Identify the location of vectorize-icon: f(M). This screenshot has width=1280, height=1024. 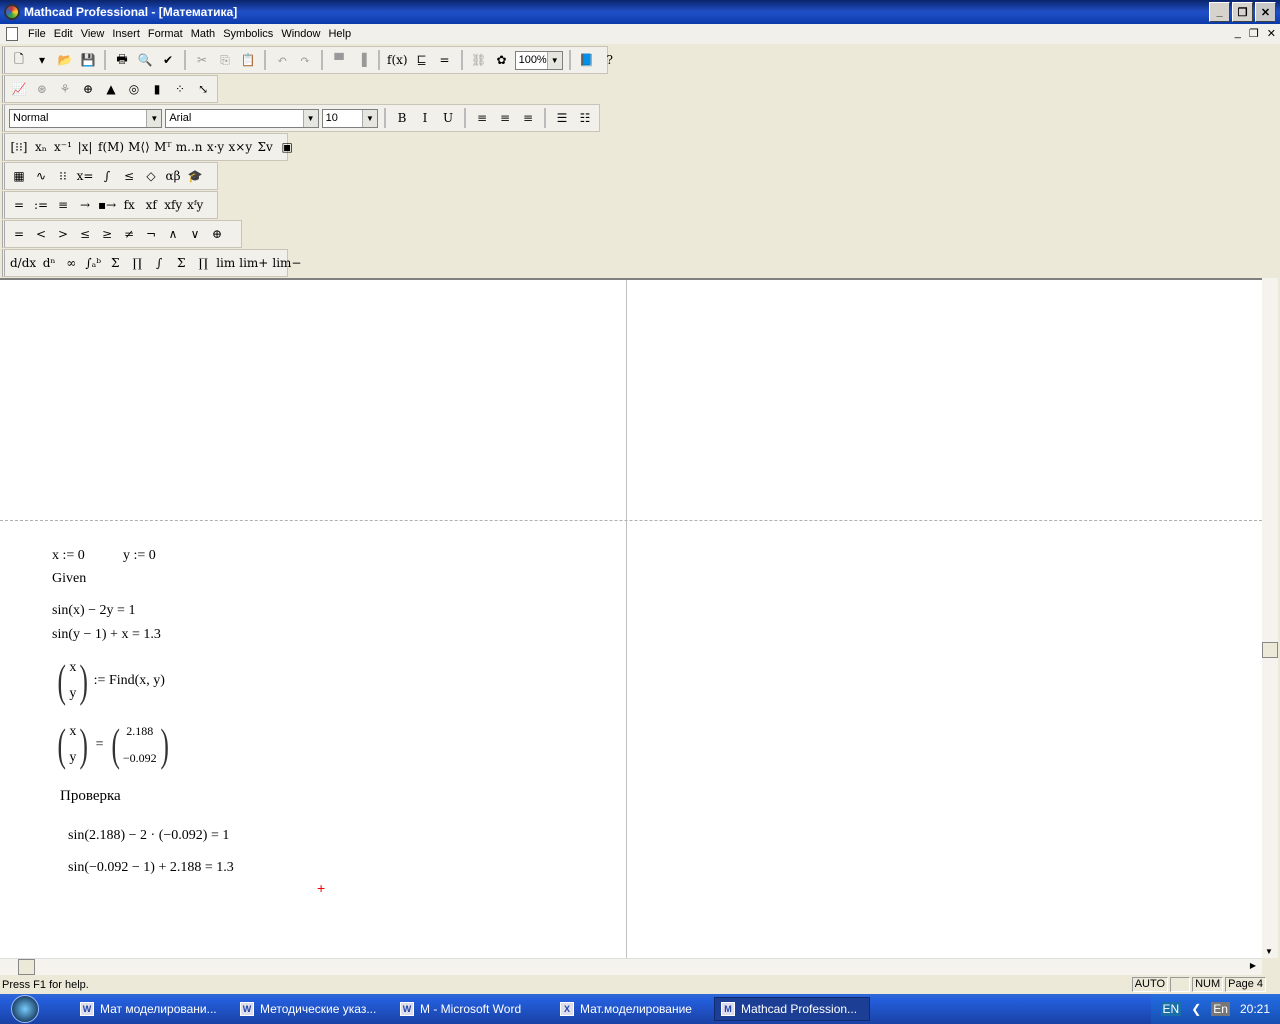
(111, 147).